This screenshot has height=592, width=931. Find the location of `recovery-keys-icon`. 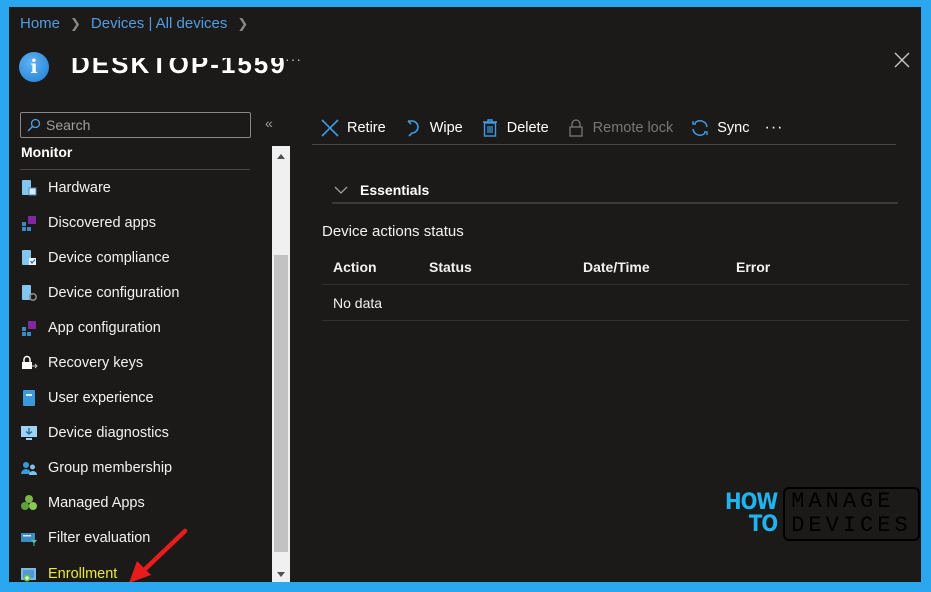

recovery-keys-icon is located at coordinates (29, 363).